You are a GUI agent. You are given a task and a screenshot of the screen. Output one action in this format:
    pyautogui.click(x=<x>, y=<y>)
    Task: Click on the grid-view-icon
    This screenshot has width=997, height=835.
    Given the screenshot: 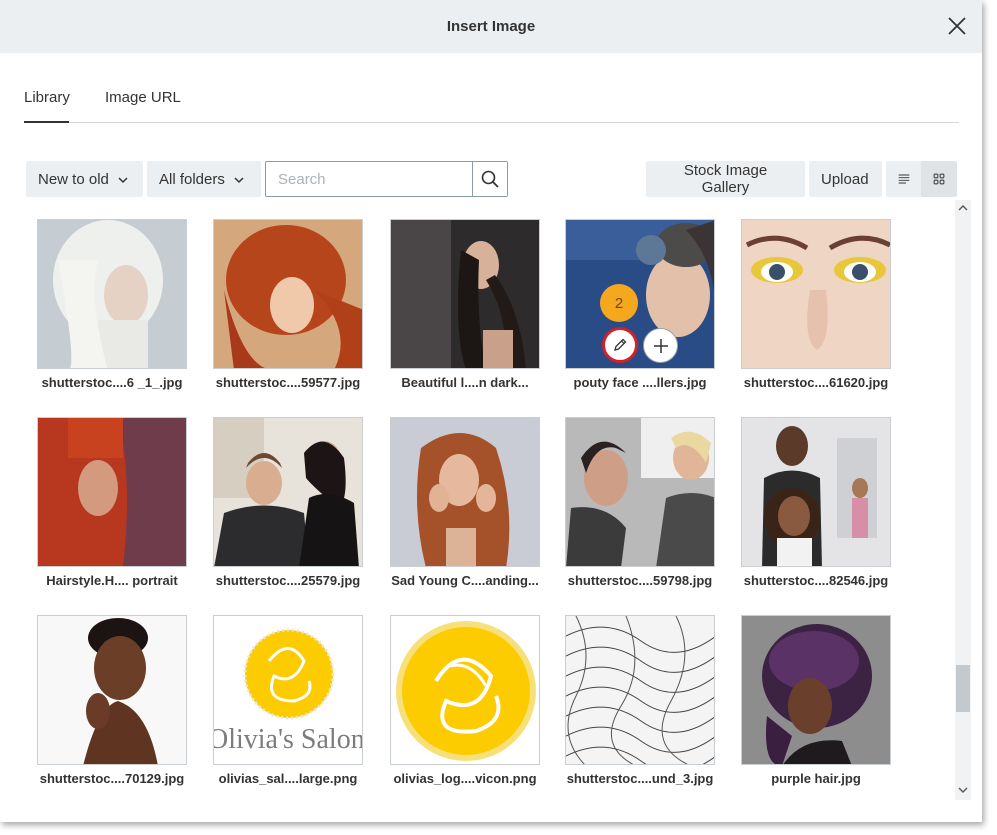 What is the action you would take?
    pyautogui.click(x=939, y=179)
    